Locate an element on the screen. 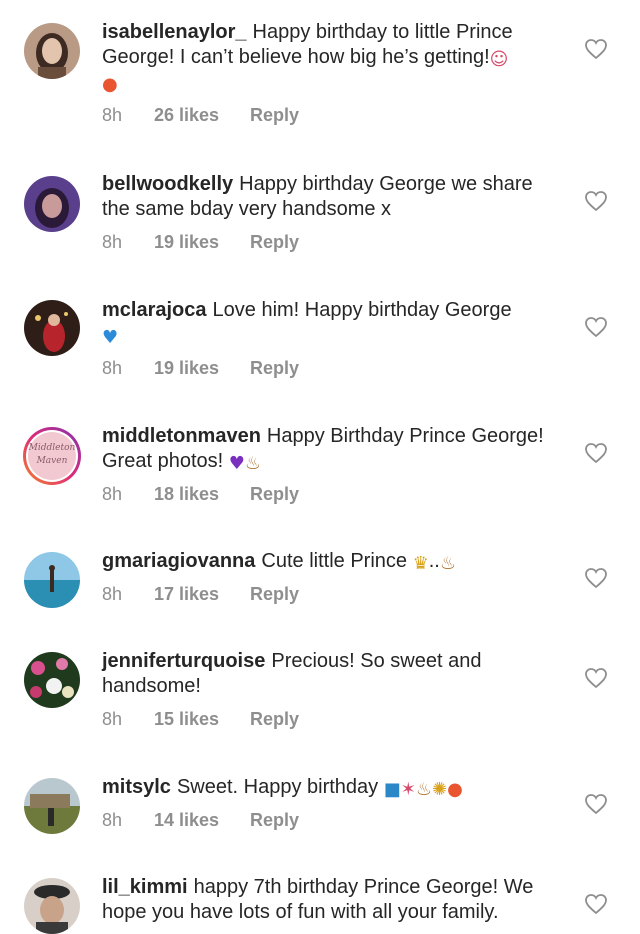 This screenshot has height=934, width=640. avatar-logo-text: Middleton Maven is located at coordinates (52, 455).